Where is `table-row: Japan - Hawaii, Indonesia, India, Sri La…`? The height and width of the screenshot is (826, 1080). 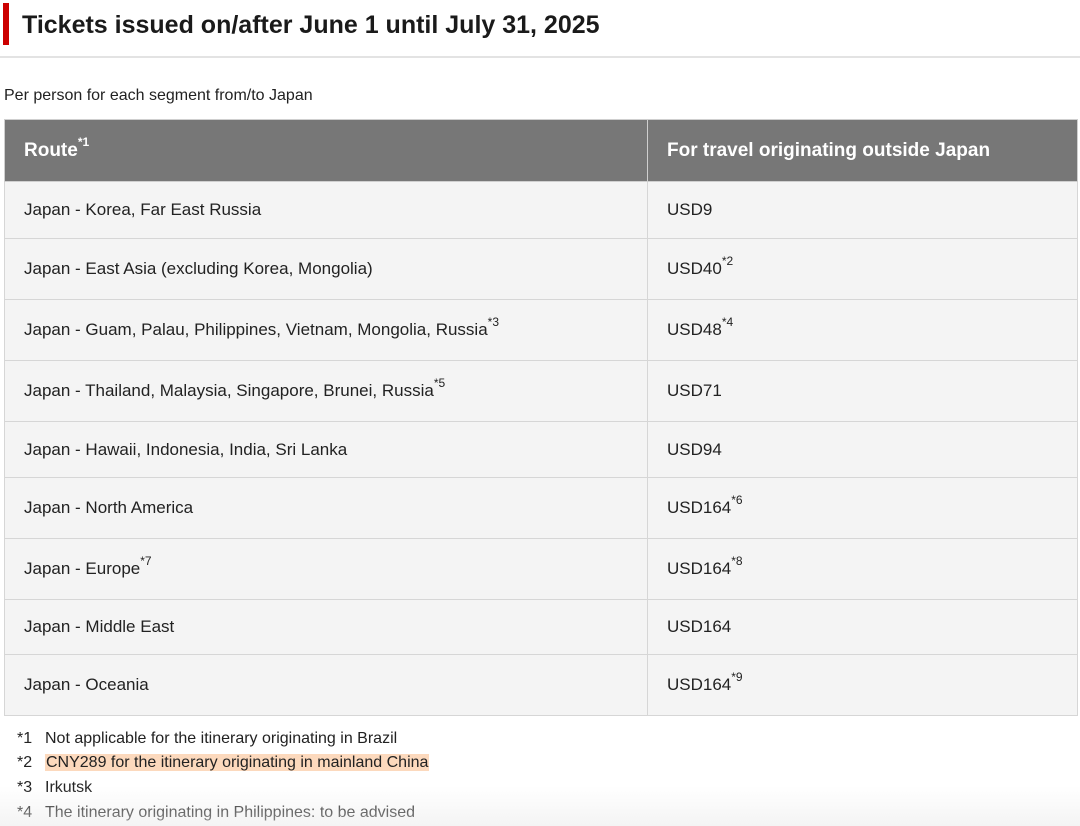
table-row: Japan - Hawaii, Indonesia, India, Sri La… is located at coordinates (541, 449).